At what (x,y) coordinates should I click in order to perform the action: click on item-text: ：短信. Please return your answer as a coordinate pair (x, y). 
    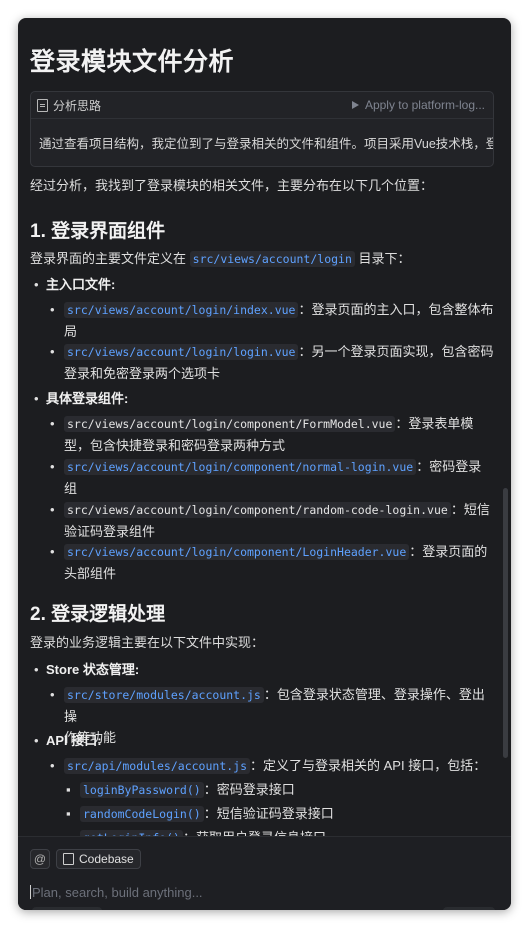
    Looking at the image, I should click on (470, 509).